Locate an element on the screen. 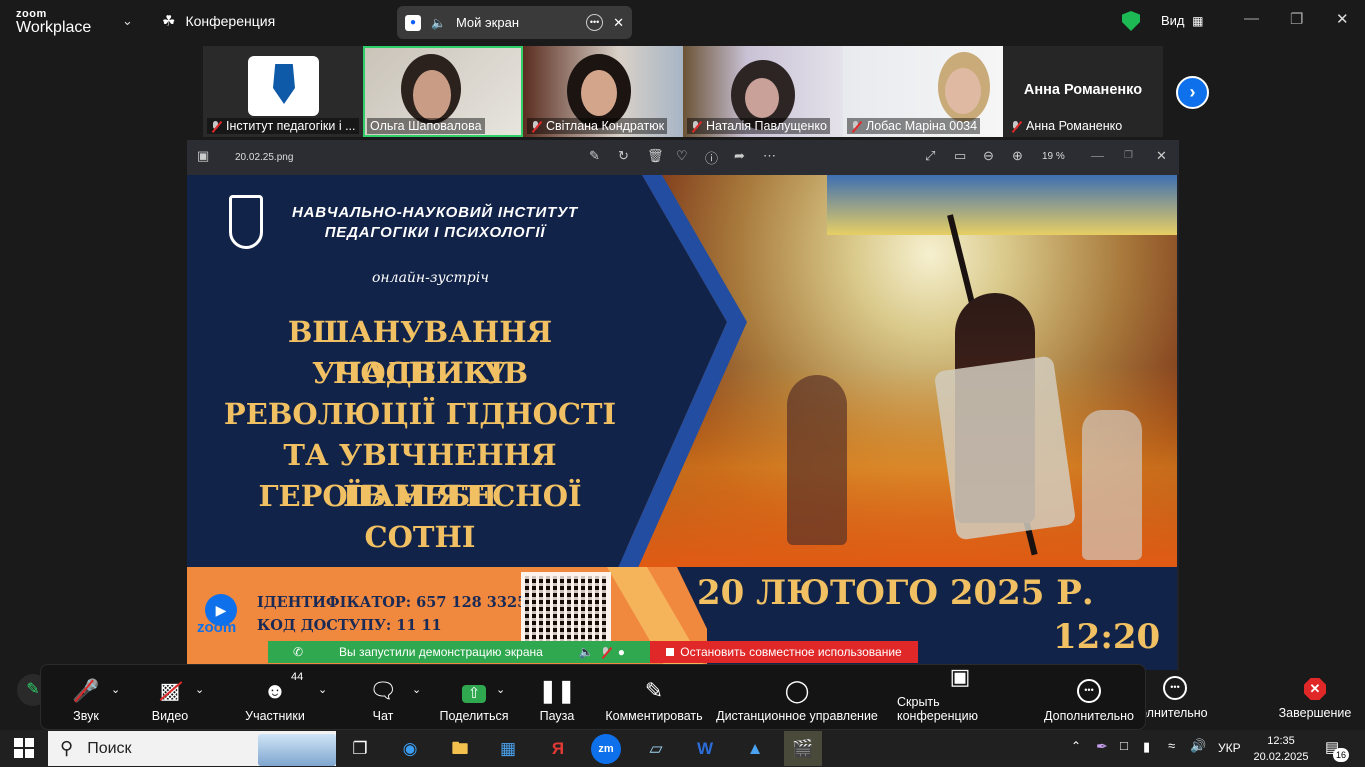  stop-icon is located at coordinates (670, 652).